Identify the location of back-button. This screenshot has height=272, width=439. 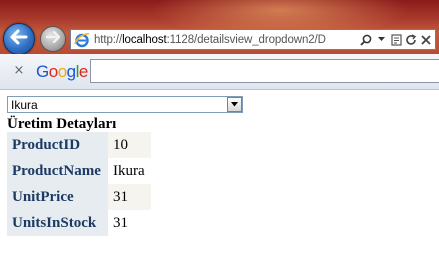
(19, 38).